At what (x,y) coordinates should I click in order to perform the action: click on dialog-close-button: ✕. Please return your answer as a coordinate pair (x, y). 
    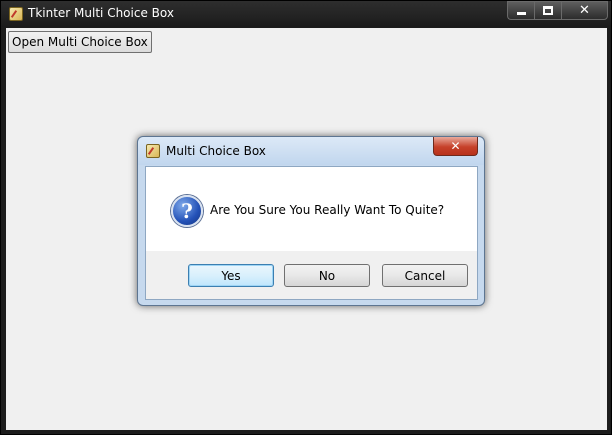
    Looking at the image, I should click on (455, 146).